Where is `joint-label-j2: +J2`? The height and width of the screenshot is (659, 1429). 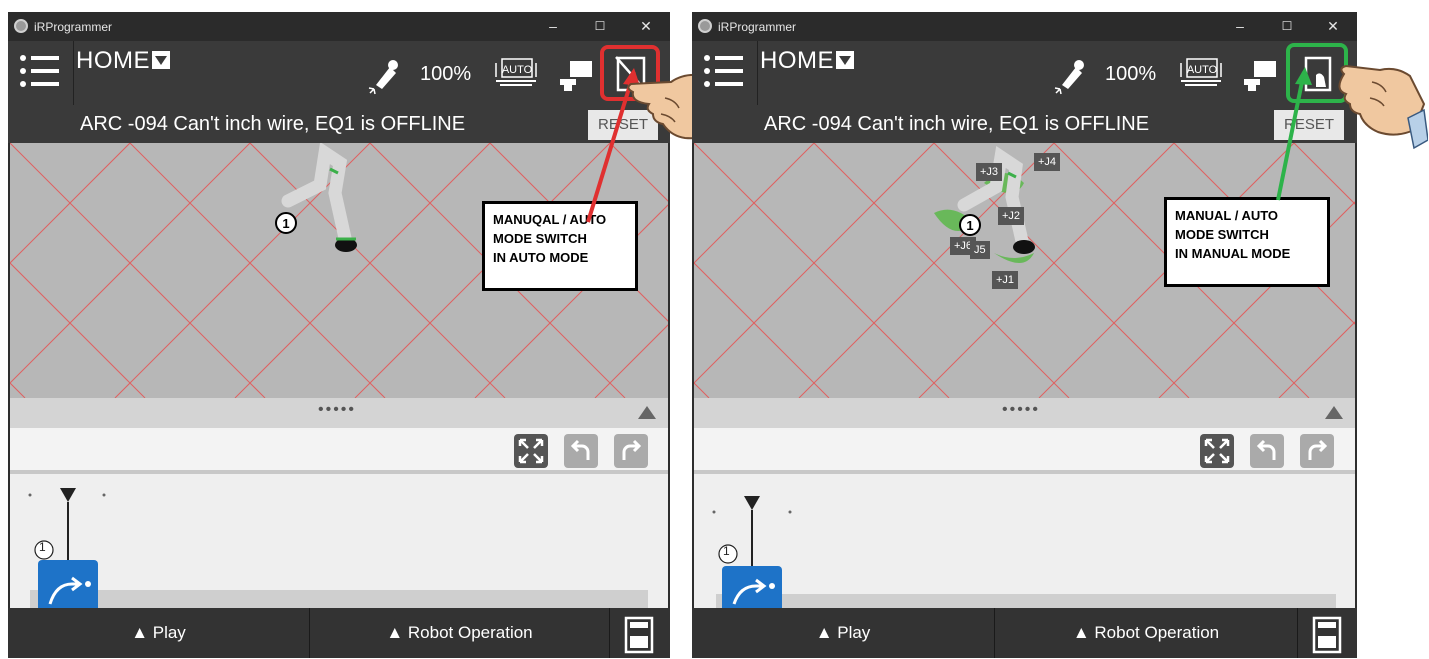
joint-label-j2: +J2 is located at coordinates (1011, 216).